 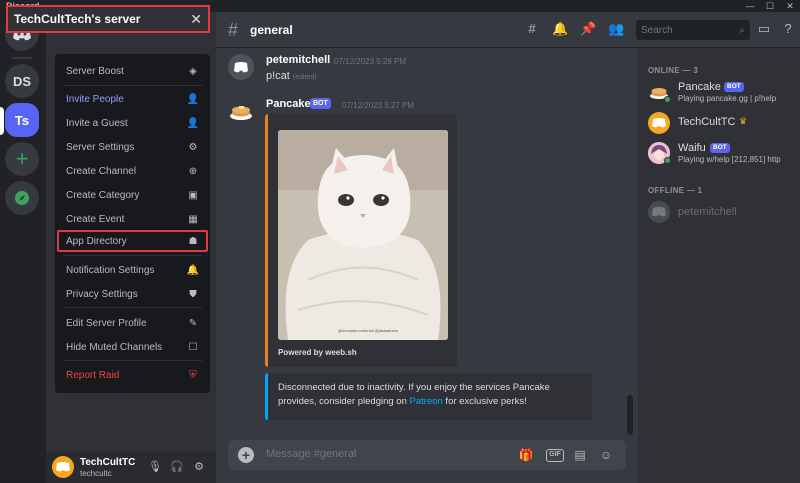 What do you see at coordinates (193, 123) in the screenshot?
I see `add-guest-icon: 👤` at bounding box center [193, 123].